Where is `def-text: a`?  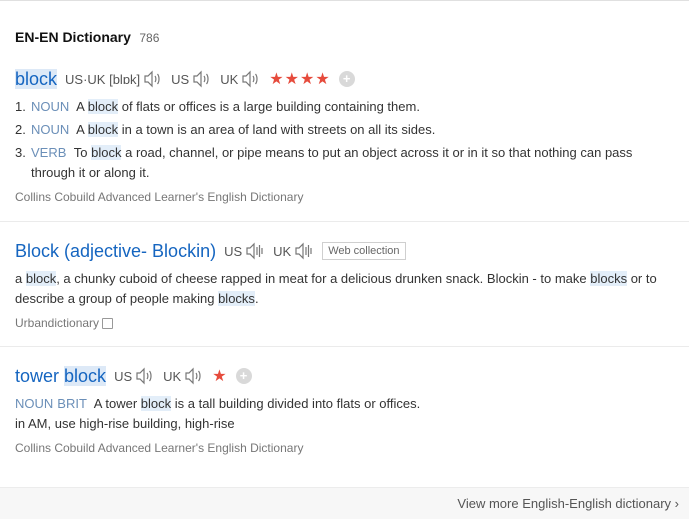
def-text: a is located at coordinates (20, 278).